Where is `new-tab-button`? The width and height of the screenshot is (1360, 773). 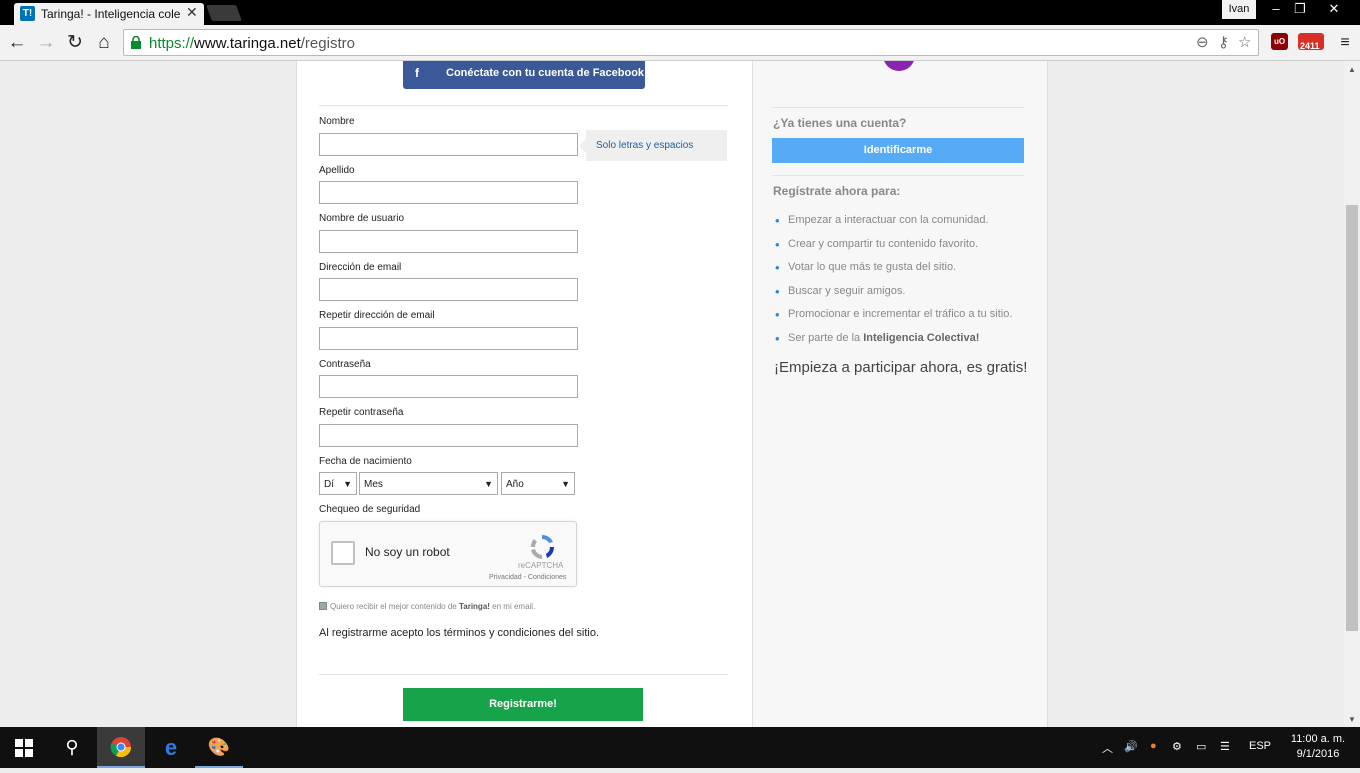
new-tab-button is located at coordinates (224, 13).